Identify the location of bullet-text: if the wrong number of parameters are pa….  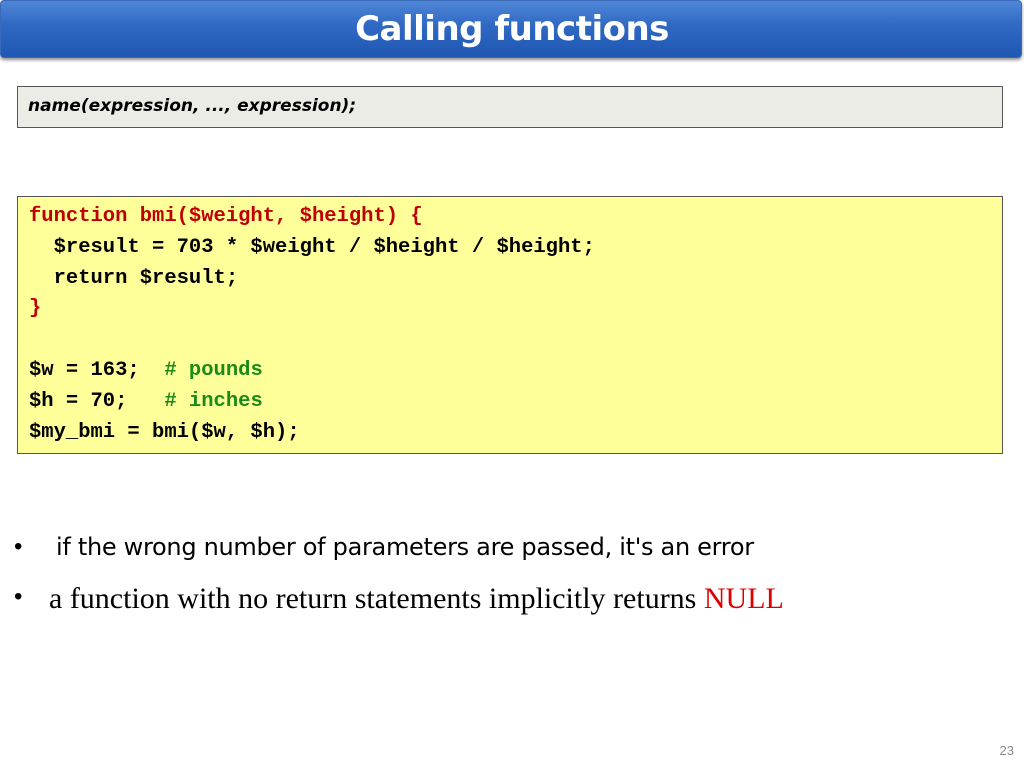
(405, 547).